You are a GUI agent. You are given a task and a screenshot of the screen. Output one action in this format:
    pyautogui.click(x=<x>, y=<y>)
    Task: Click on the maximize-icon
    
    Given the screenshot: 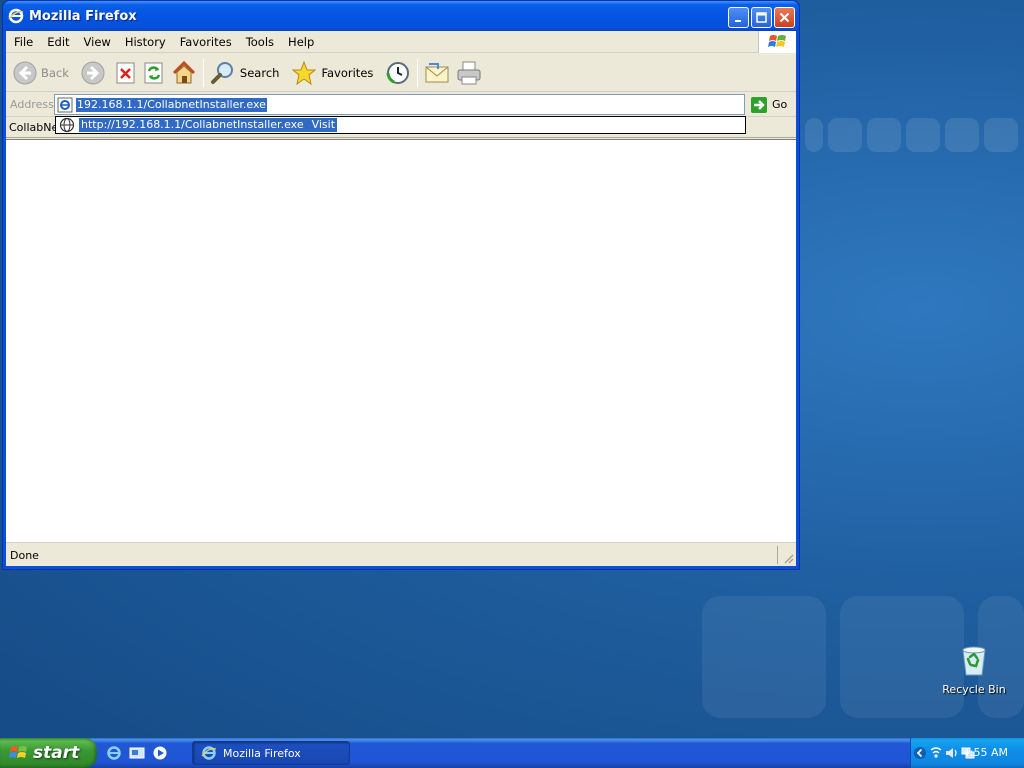 What is the action you would take?
    pyautogui.click(x=761, y=17)
    